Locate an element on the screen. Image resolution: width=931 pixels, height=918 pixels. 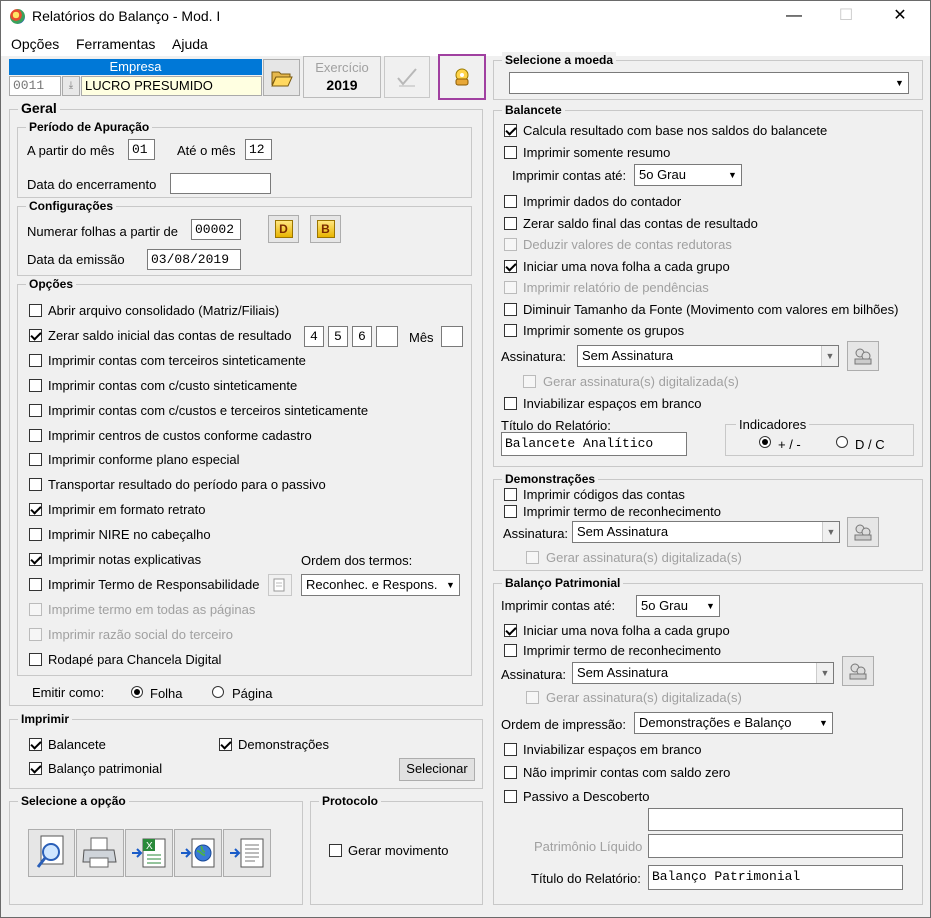
zerar-digit-2: 5 is located at coordinates (338, 336).